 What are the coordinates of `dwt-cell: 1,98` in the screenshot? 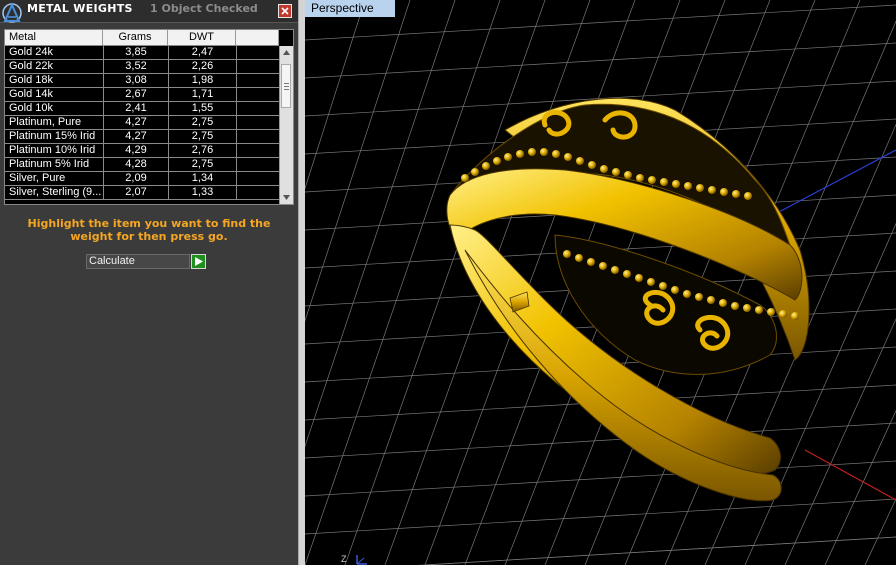 It's located at (202, 81).